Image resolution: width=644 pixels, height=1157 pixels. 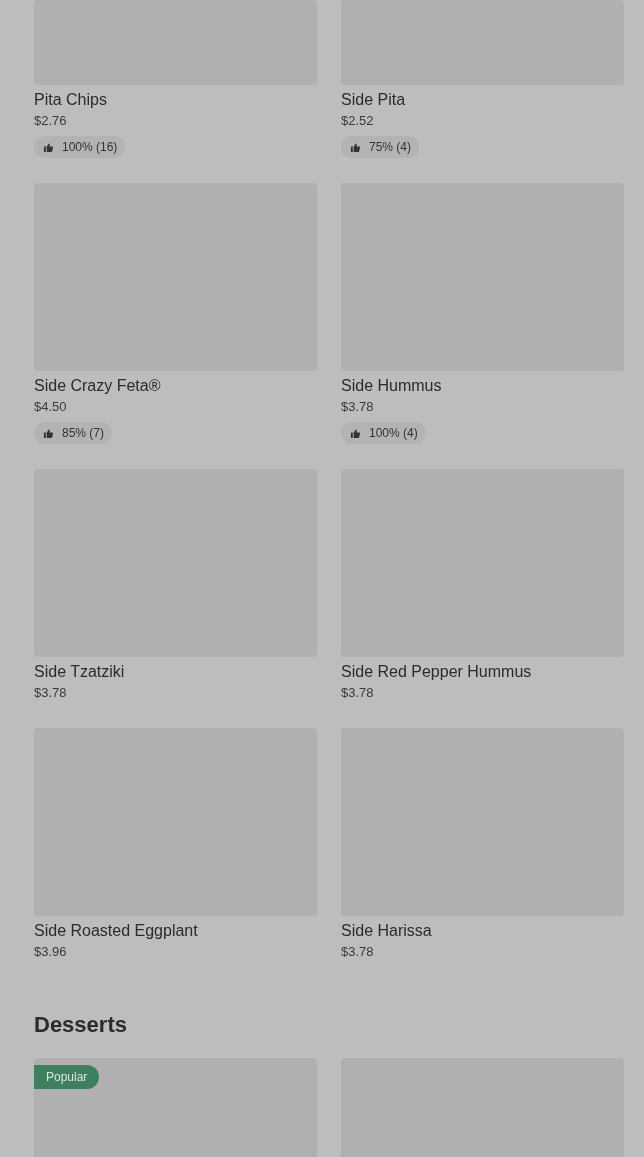 I want to click on item-name: Side Crazy Feta®, so click(x=98, y=386).